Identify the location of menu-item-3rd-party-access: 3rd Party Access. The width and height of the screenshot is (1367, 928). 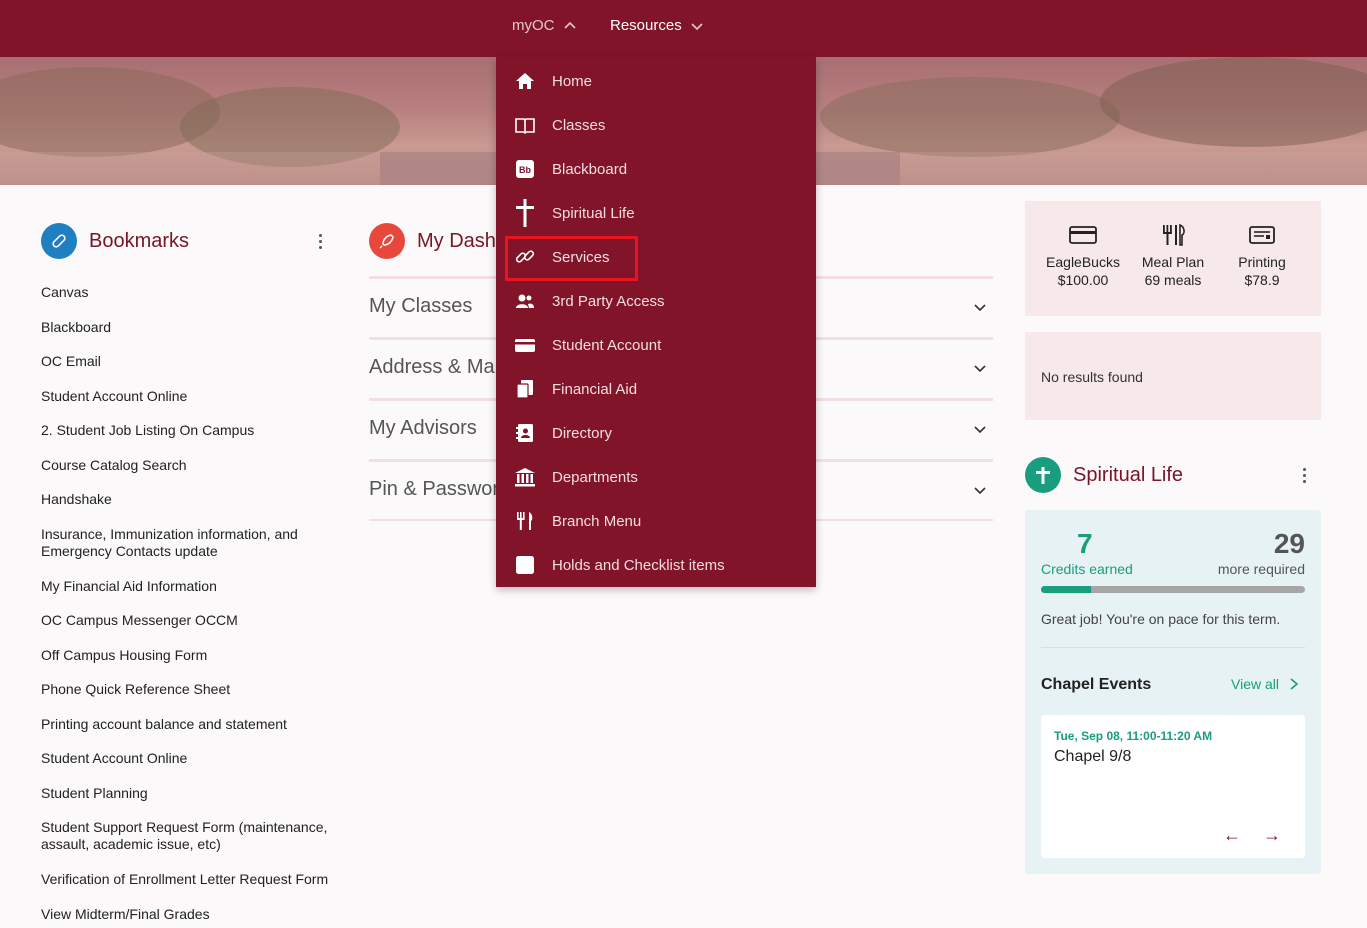
(656, 301).